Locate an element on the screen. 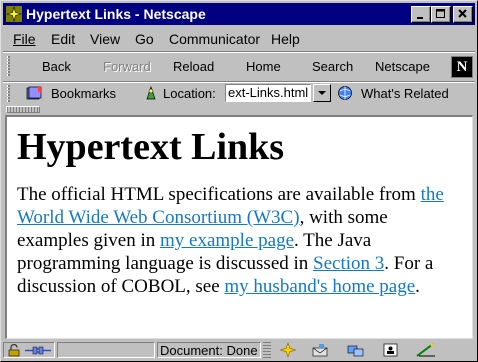 The width and height of the screenshot is (478, 362). navigator-component-icon is located at coordinates (288, 350).